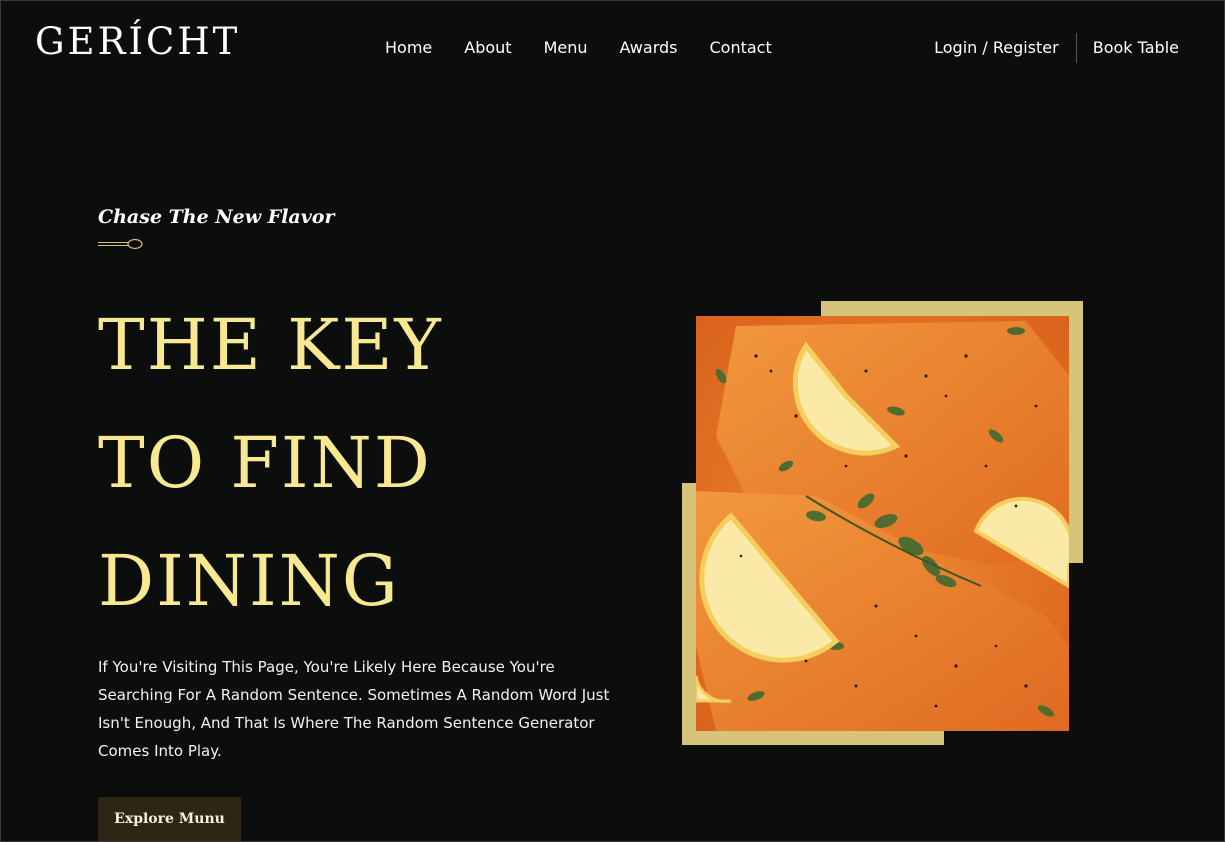 The width and height of the screenshot is (1225, 842). I want to click on headline-line-1: THE KEY, so click(270, 345).